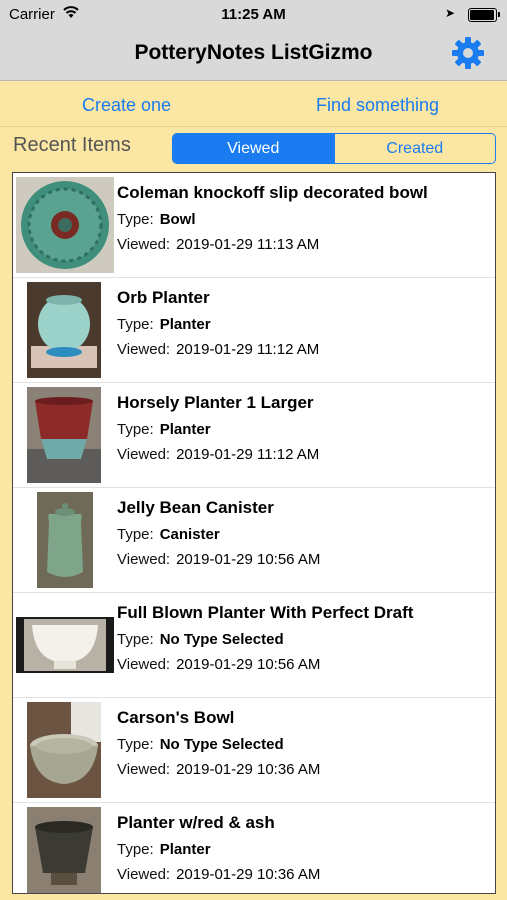 Image resolution: width=507 pixels, height=900 pixels. Describe the element at coordinates (248, 244) in the screenshot. I see `item-viewed-date: 2019-01-29 11:13 AM` at that location.